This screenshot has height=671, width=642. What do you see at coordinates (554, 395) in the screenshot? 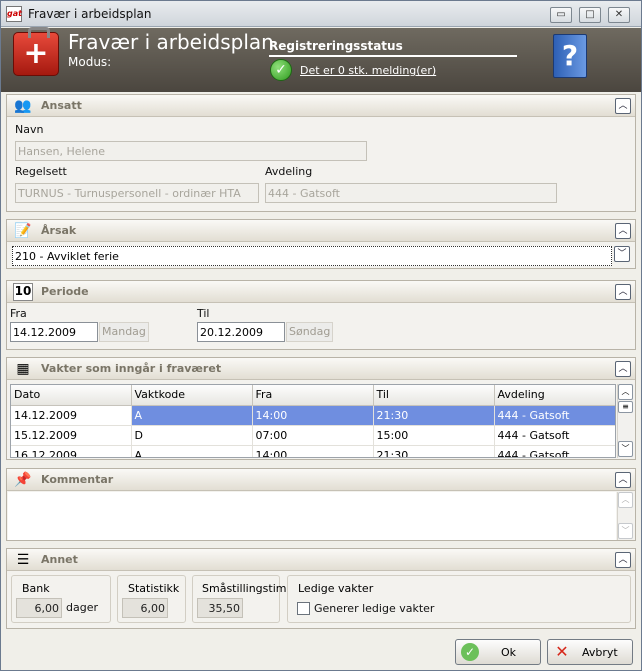
I see `column-header-avdeling: Avdeling` at bounding box center [554, 395].